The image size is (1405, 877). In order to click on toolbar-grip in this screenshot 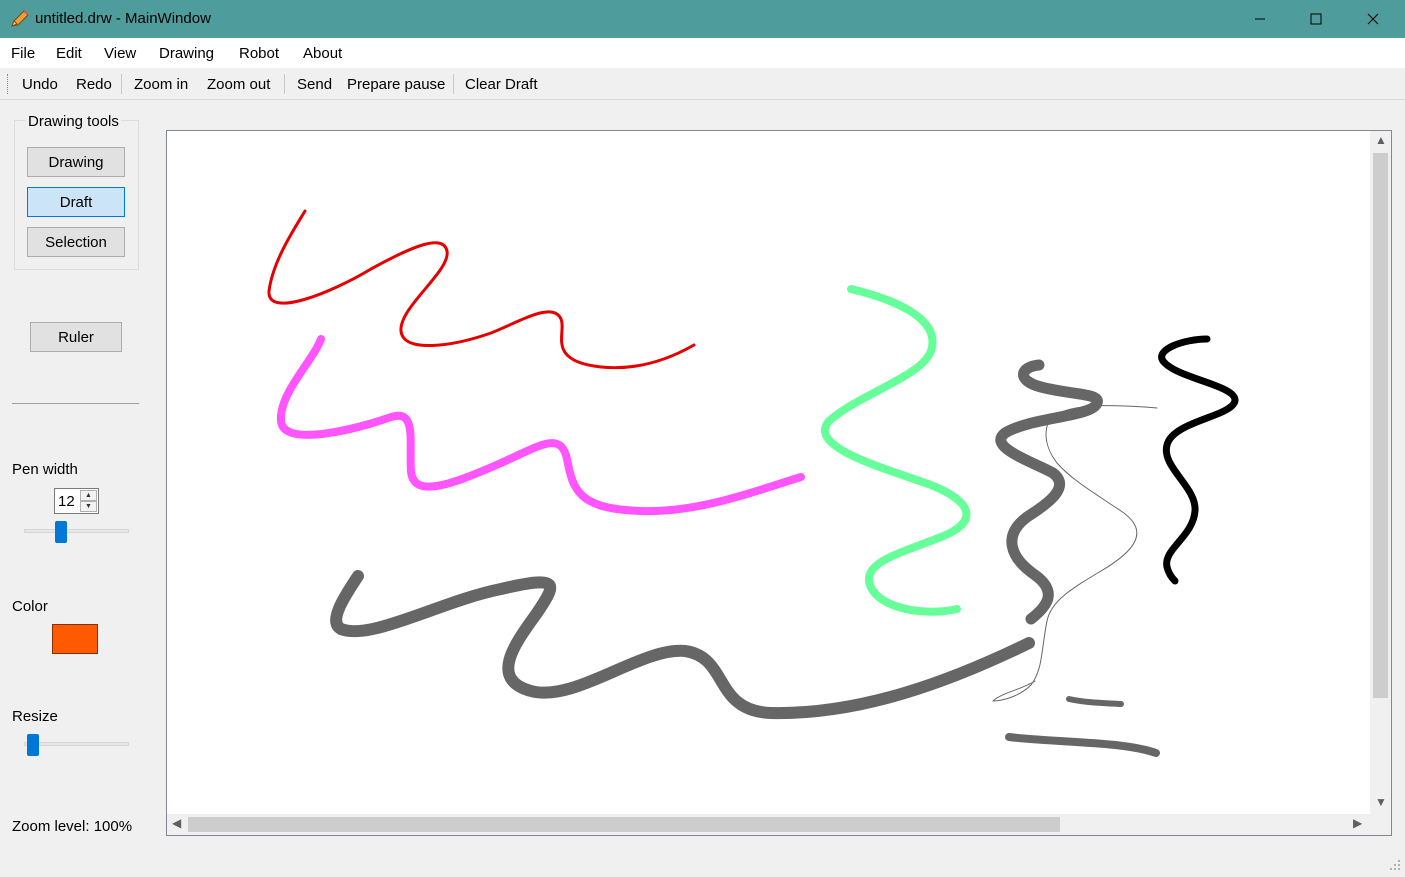, I will do `click(8, 84)`.